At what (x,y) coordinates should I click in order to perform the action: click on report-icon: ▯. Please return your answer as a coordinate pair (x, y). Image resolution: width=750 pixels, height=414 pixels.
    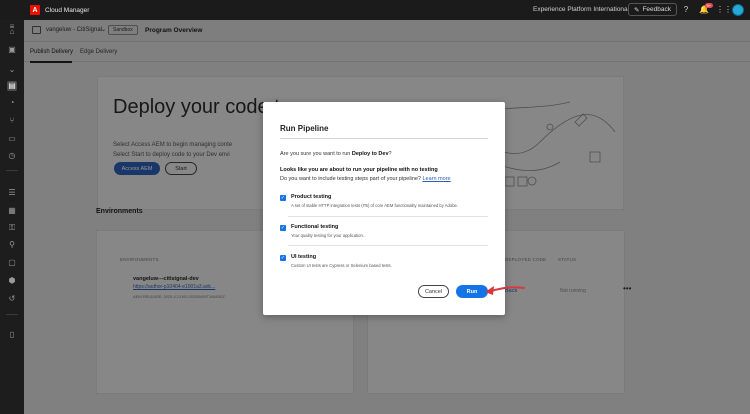
    Looking at the image, I should click on (12, 335).